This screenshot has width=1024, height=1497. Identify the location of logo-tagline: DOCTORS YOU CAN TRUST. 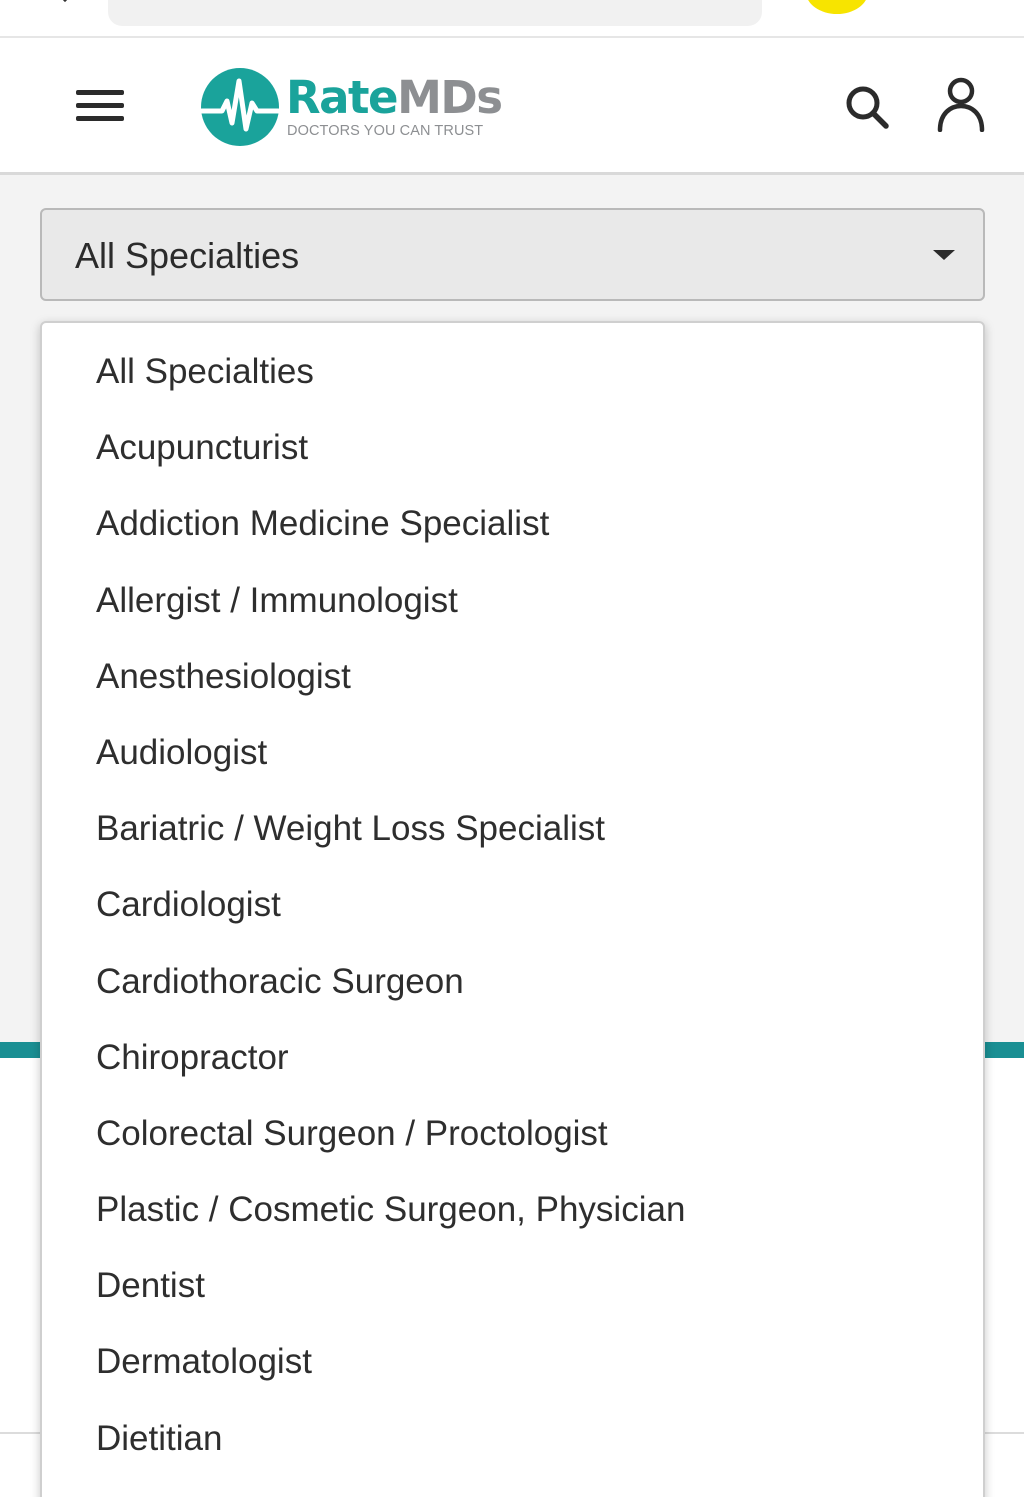
(385, 131).